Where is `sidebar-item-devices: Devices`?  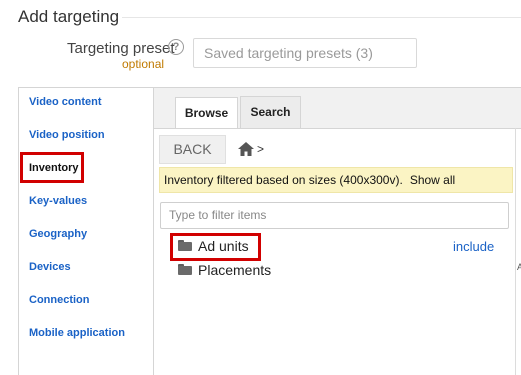 sidebar-item-devices: Devices is located at coordinates (50, 267).